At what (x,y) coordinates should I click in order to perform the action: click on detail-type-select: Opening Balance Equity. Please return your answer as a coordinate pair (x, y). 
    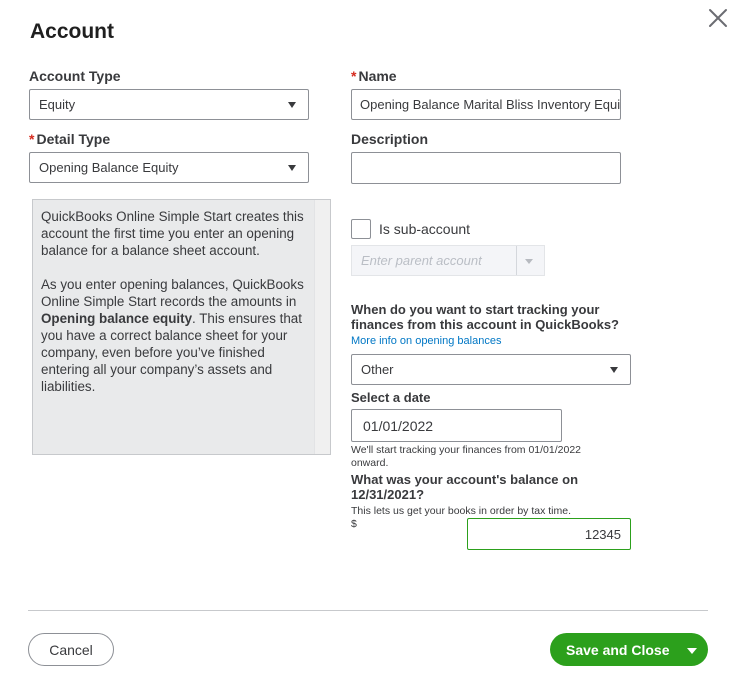
    Looking at the image, I should click on (169, 167).